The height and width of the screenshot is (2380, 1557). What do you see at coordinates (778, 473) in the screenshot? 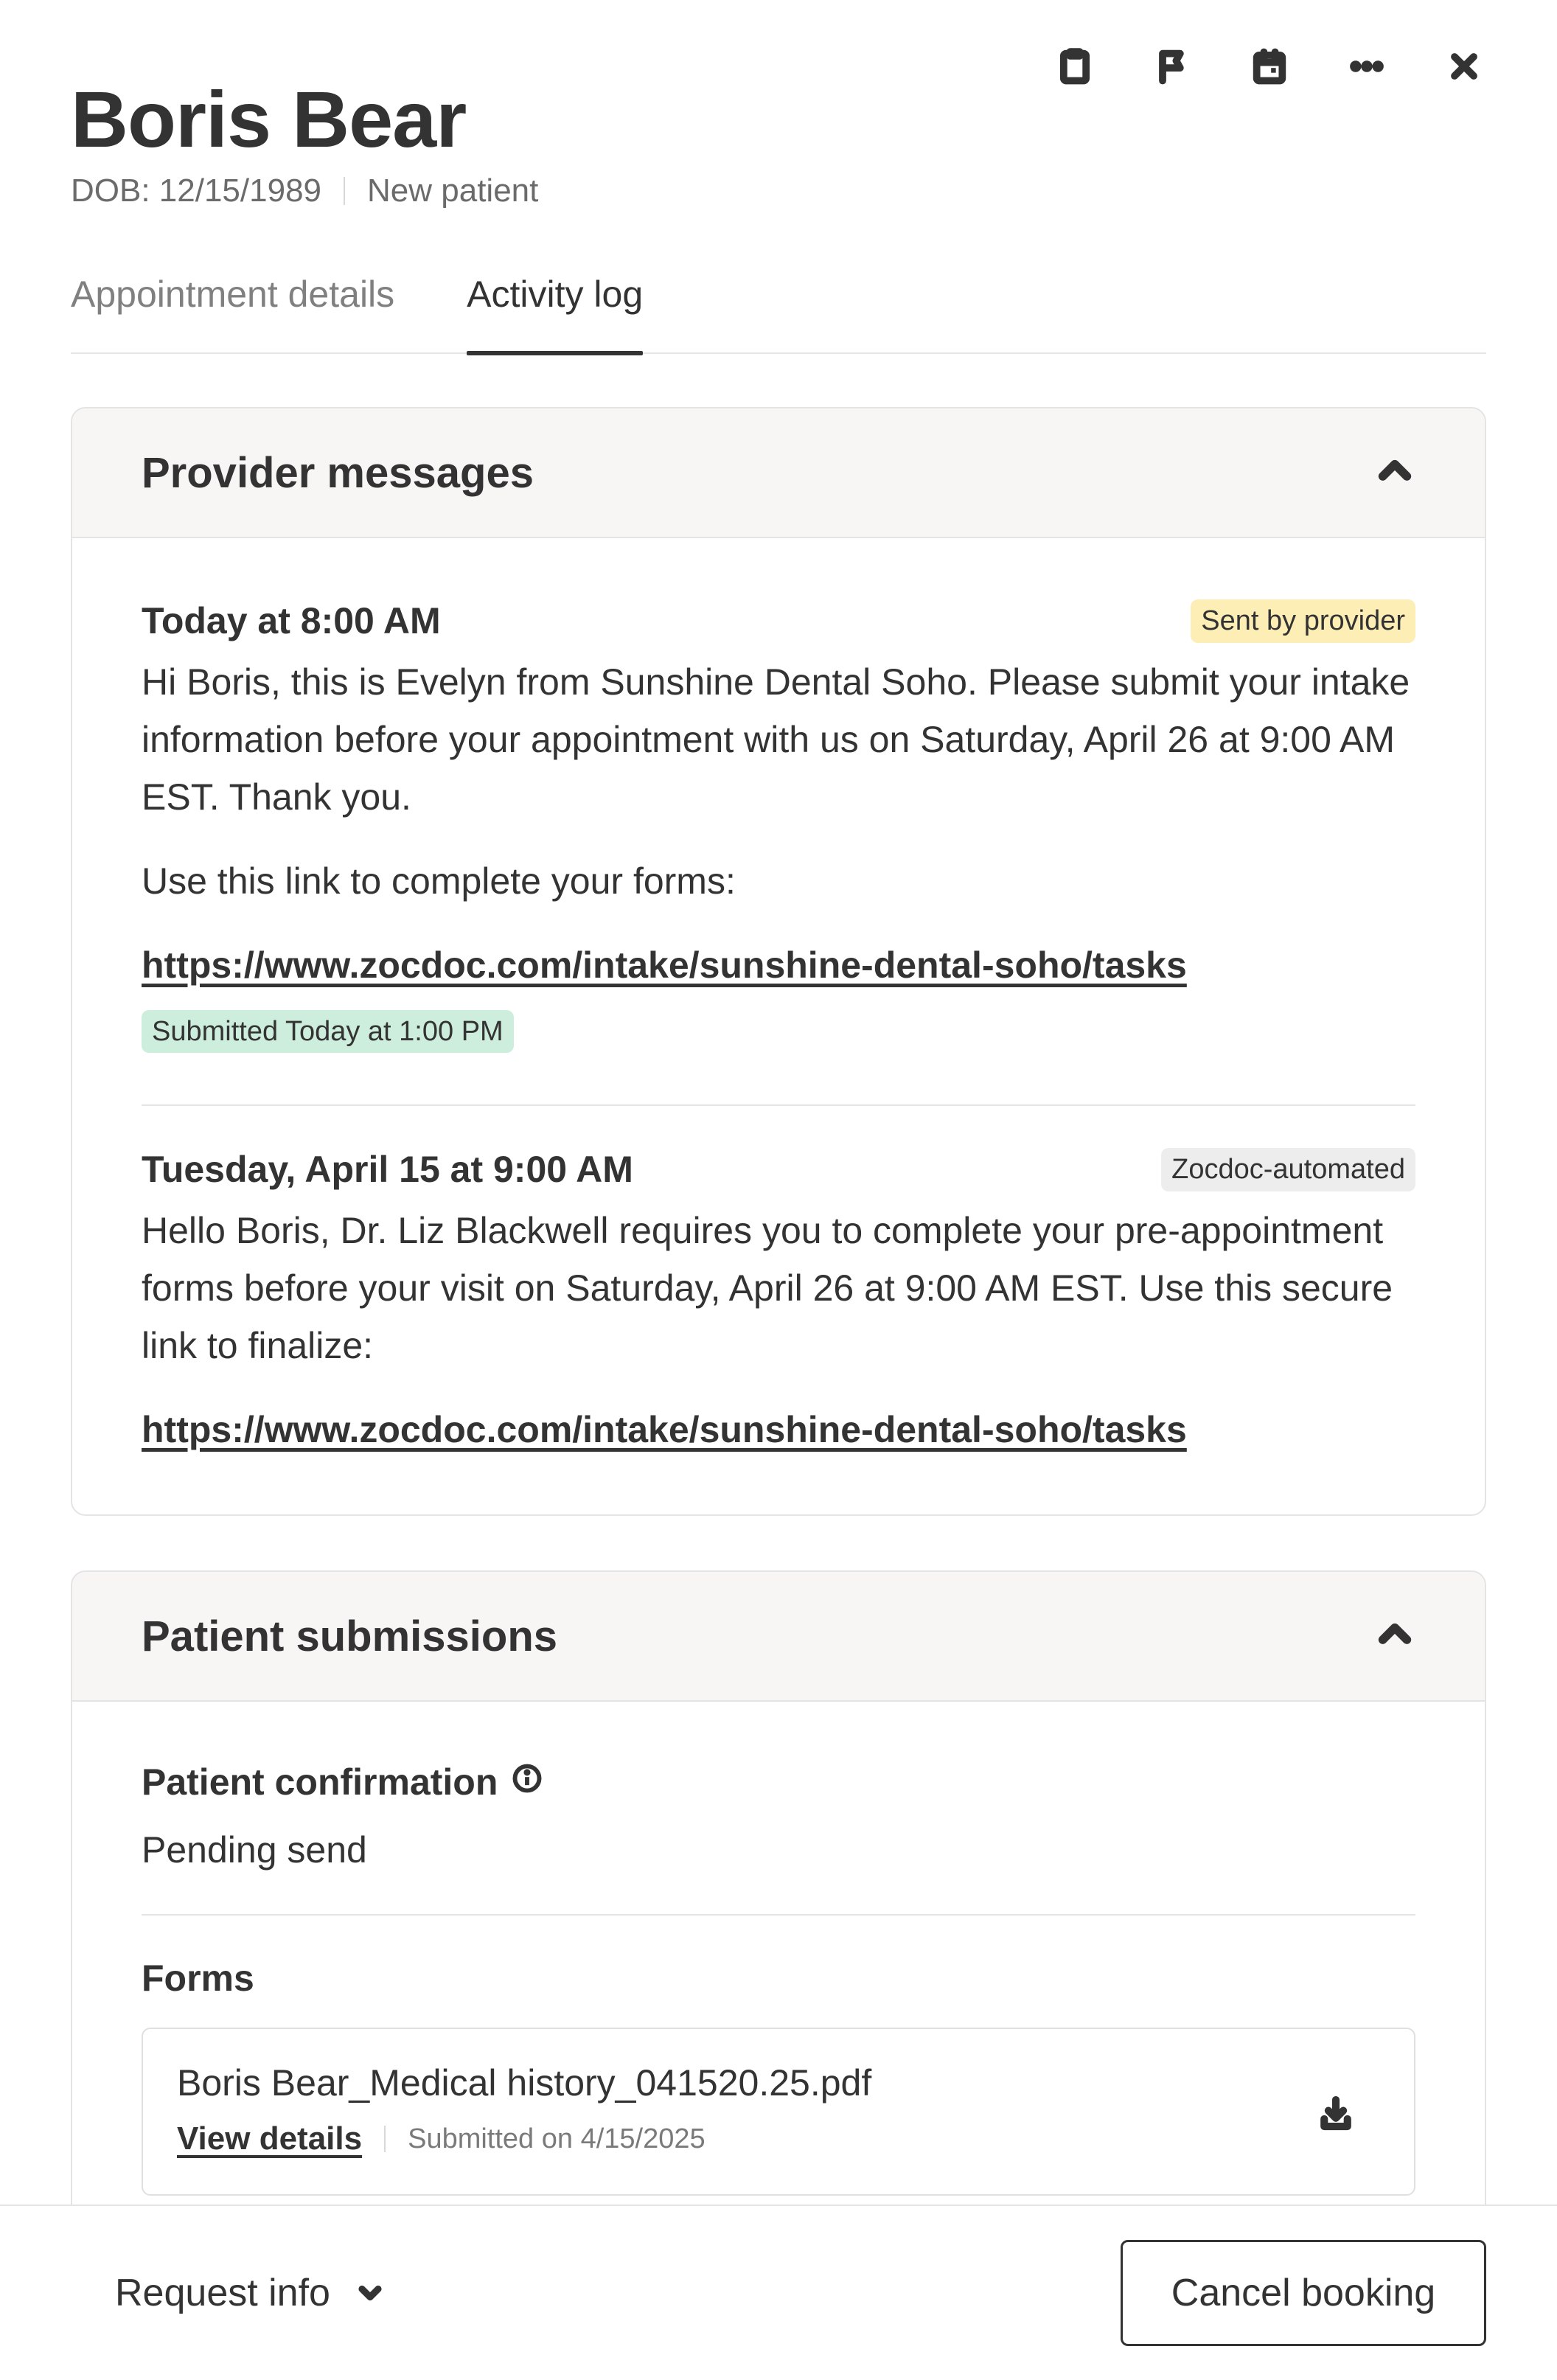
I see `provider-messages-header: Provider messages` at bounding box center [778, 473].